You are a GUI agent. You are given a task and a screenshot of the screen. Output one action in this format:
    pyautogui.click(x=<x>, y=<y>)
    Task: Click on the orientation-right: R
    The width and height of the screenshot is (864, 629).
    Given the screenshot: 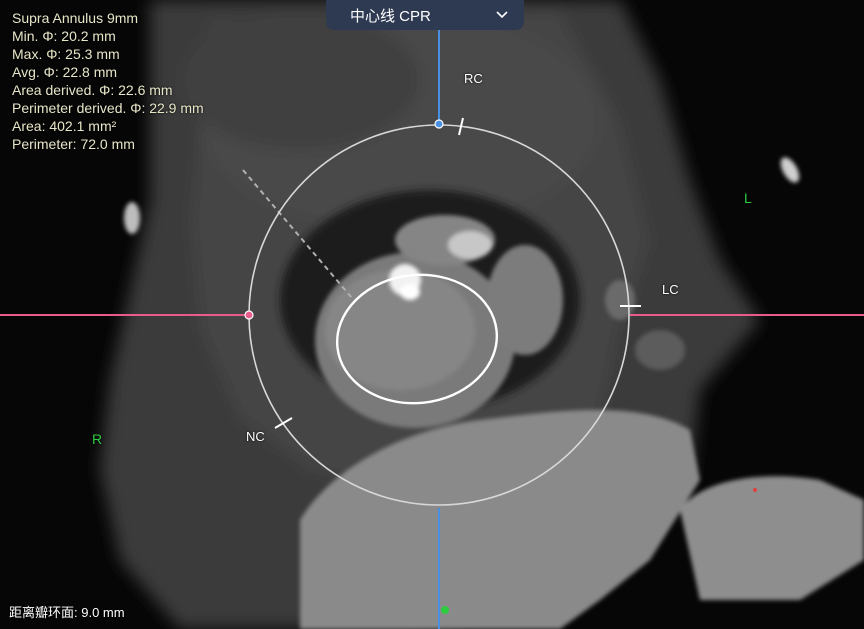 What is the action you would take?
    pyautogui.click(x=97, y=439)
    